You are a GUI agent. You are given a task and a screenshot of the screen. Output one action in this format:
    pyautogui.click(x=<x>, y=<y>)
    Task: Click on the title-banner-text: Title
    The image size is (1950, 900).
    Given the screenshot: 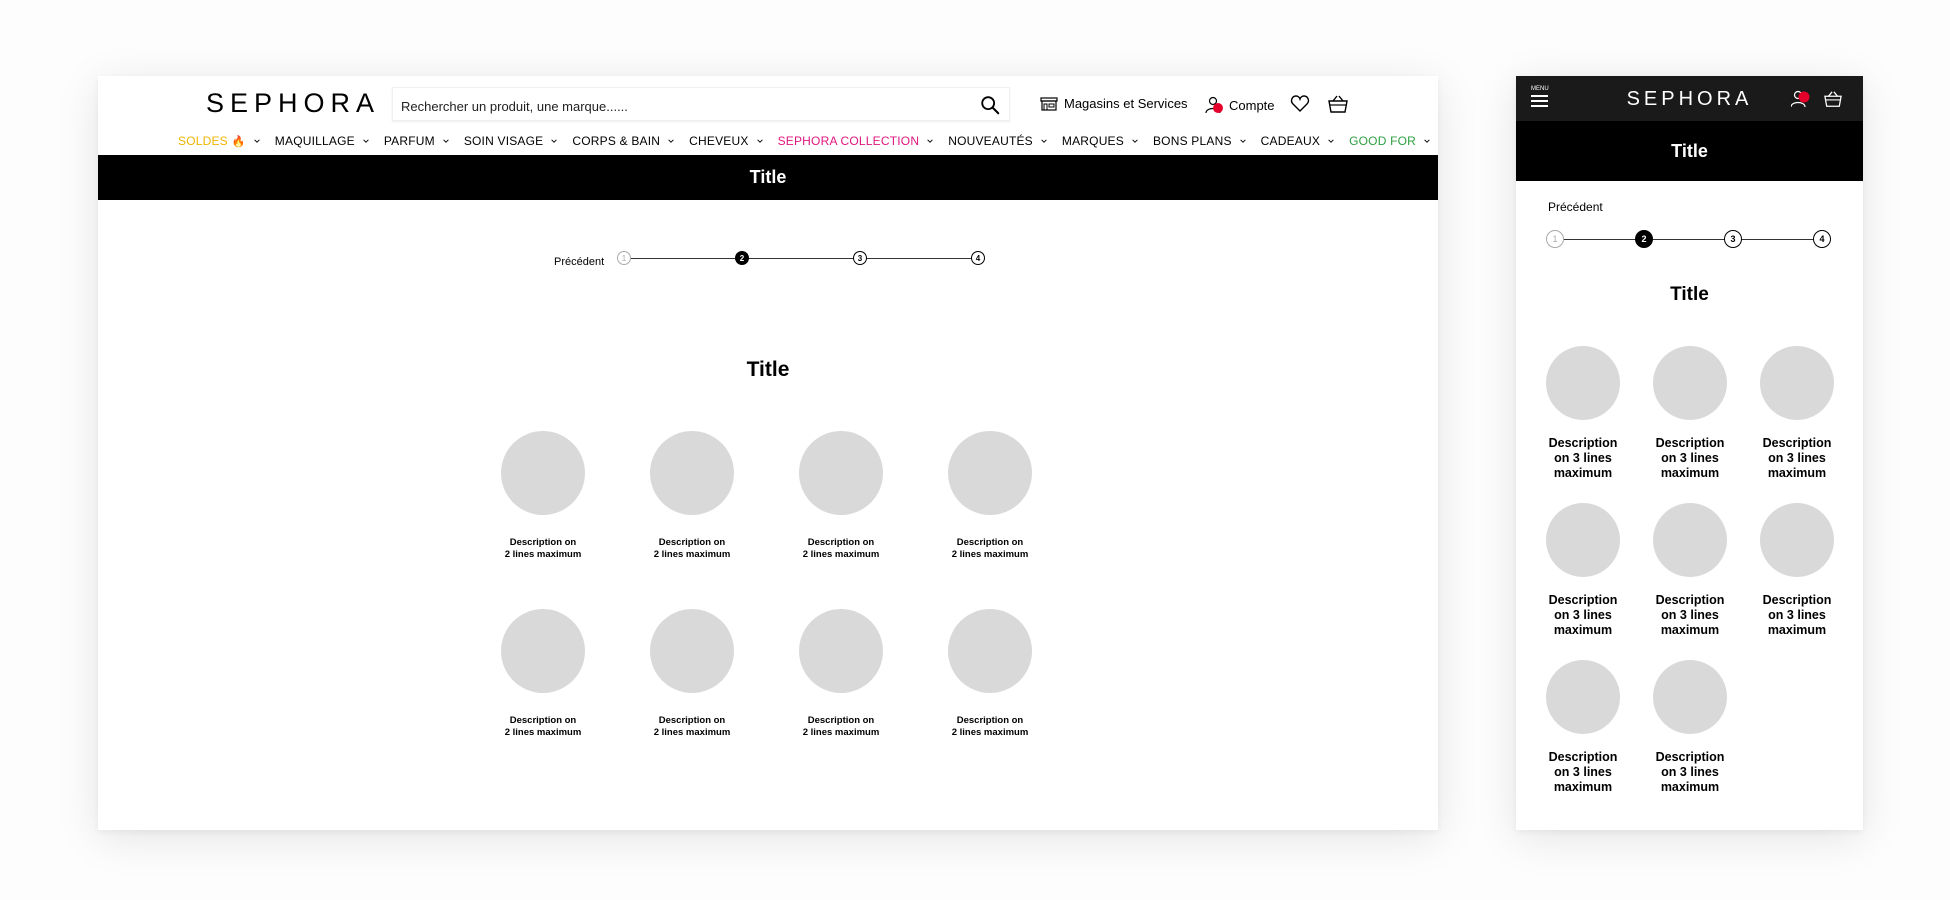 What is the action you would take?
    pyautogui.click(x=1689, y=150)
    